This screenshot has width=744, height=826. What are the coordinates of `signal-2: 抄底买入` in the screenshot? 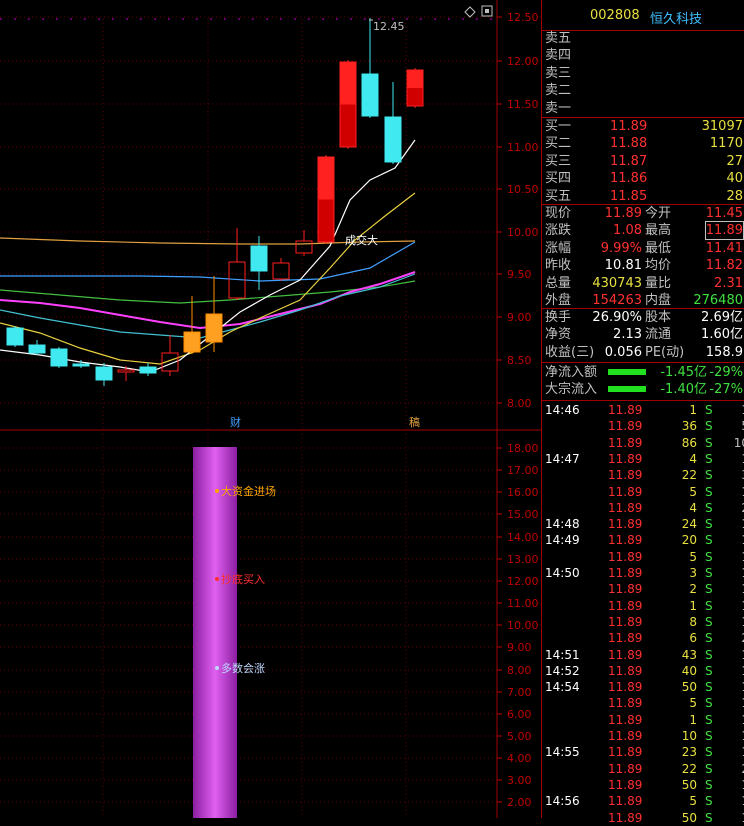 It's located at (240, 579).